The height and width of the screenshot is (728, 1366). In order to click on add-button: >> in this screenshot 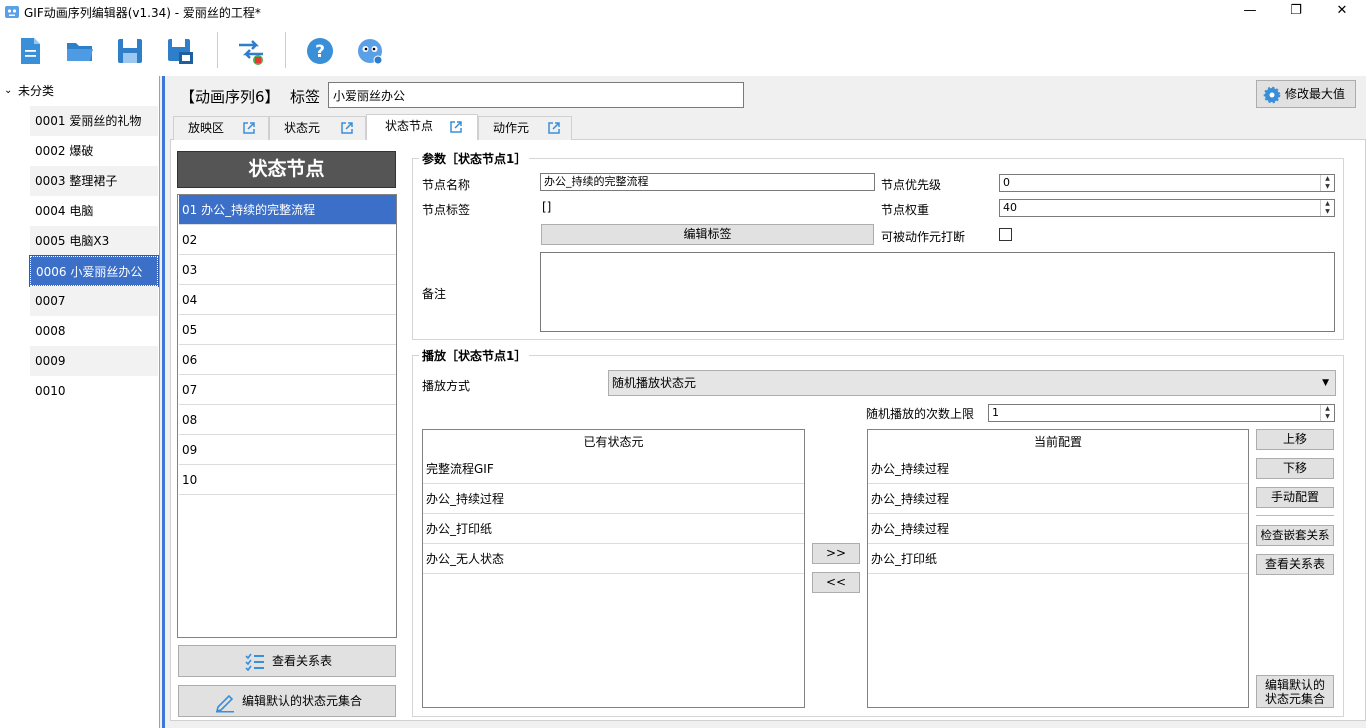, I will do `click(836, 553)`.